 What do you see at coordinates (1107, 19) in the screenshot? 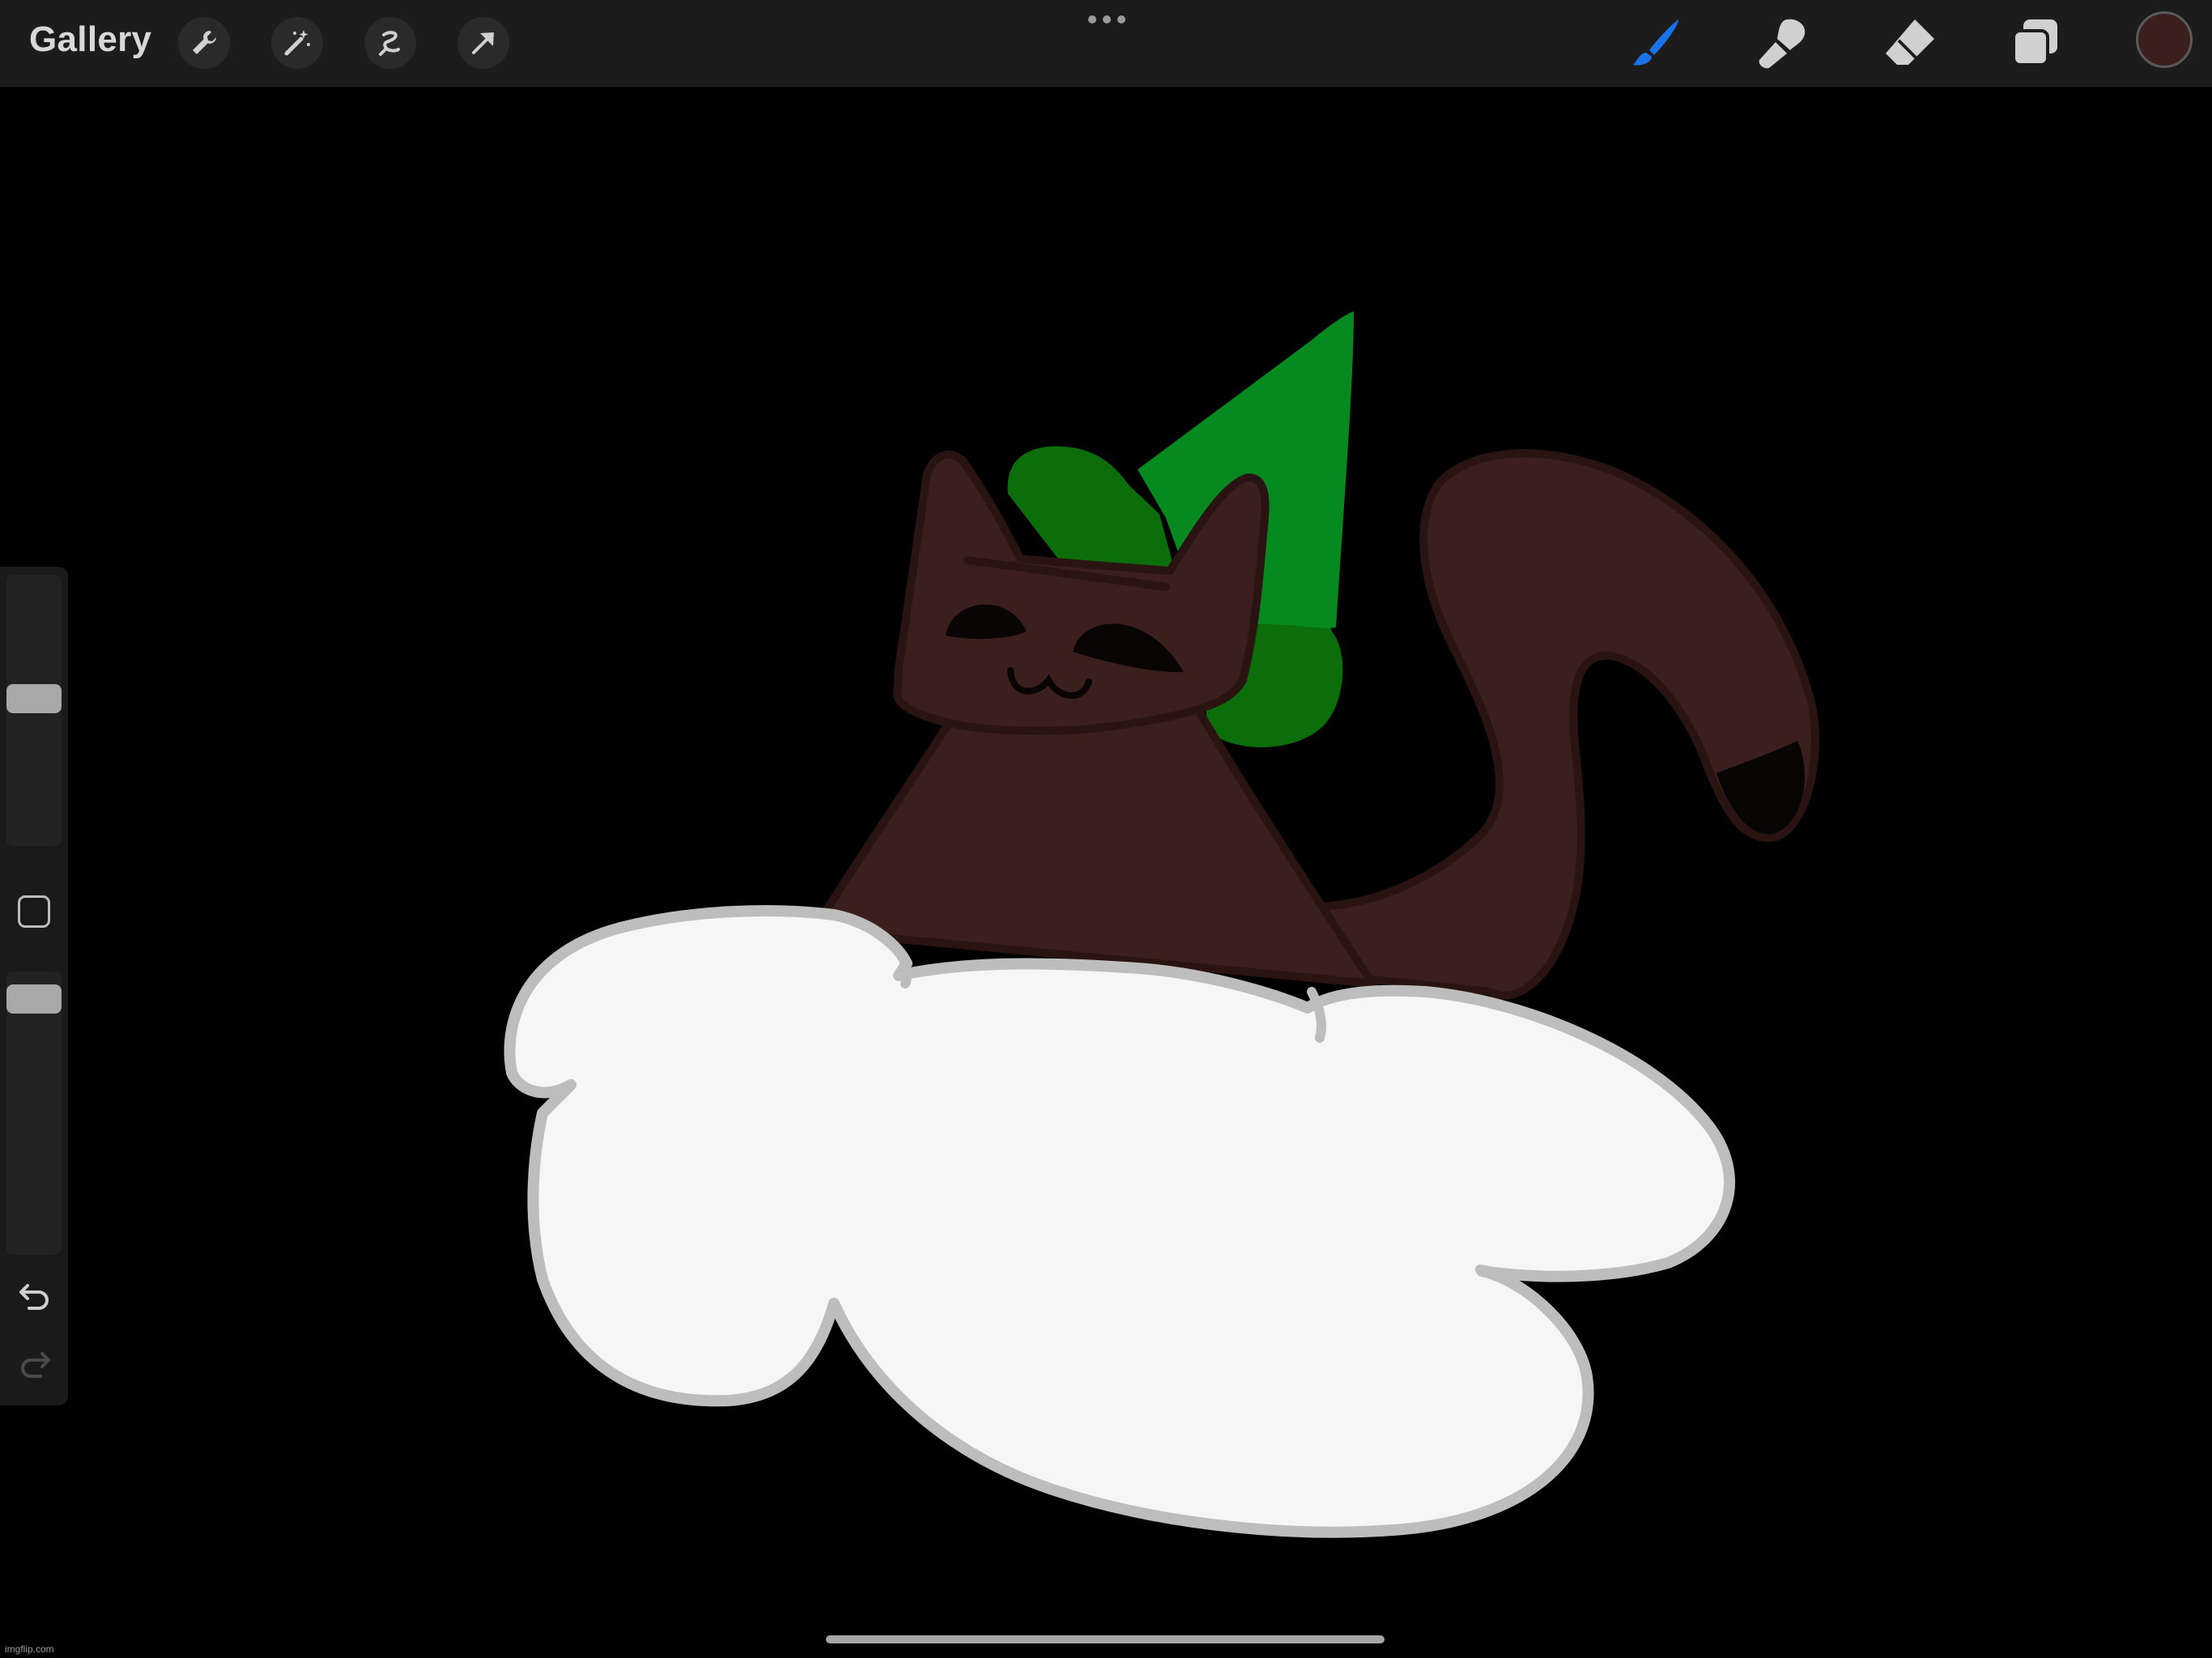
I see `more-options-icon` at bounding box center [1107, 19].